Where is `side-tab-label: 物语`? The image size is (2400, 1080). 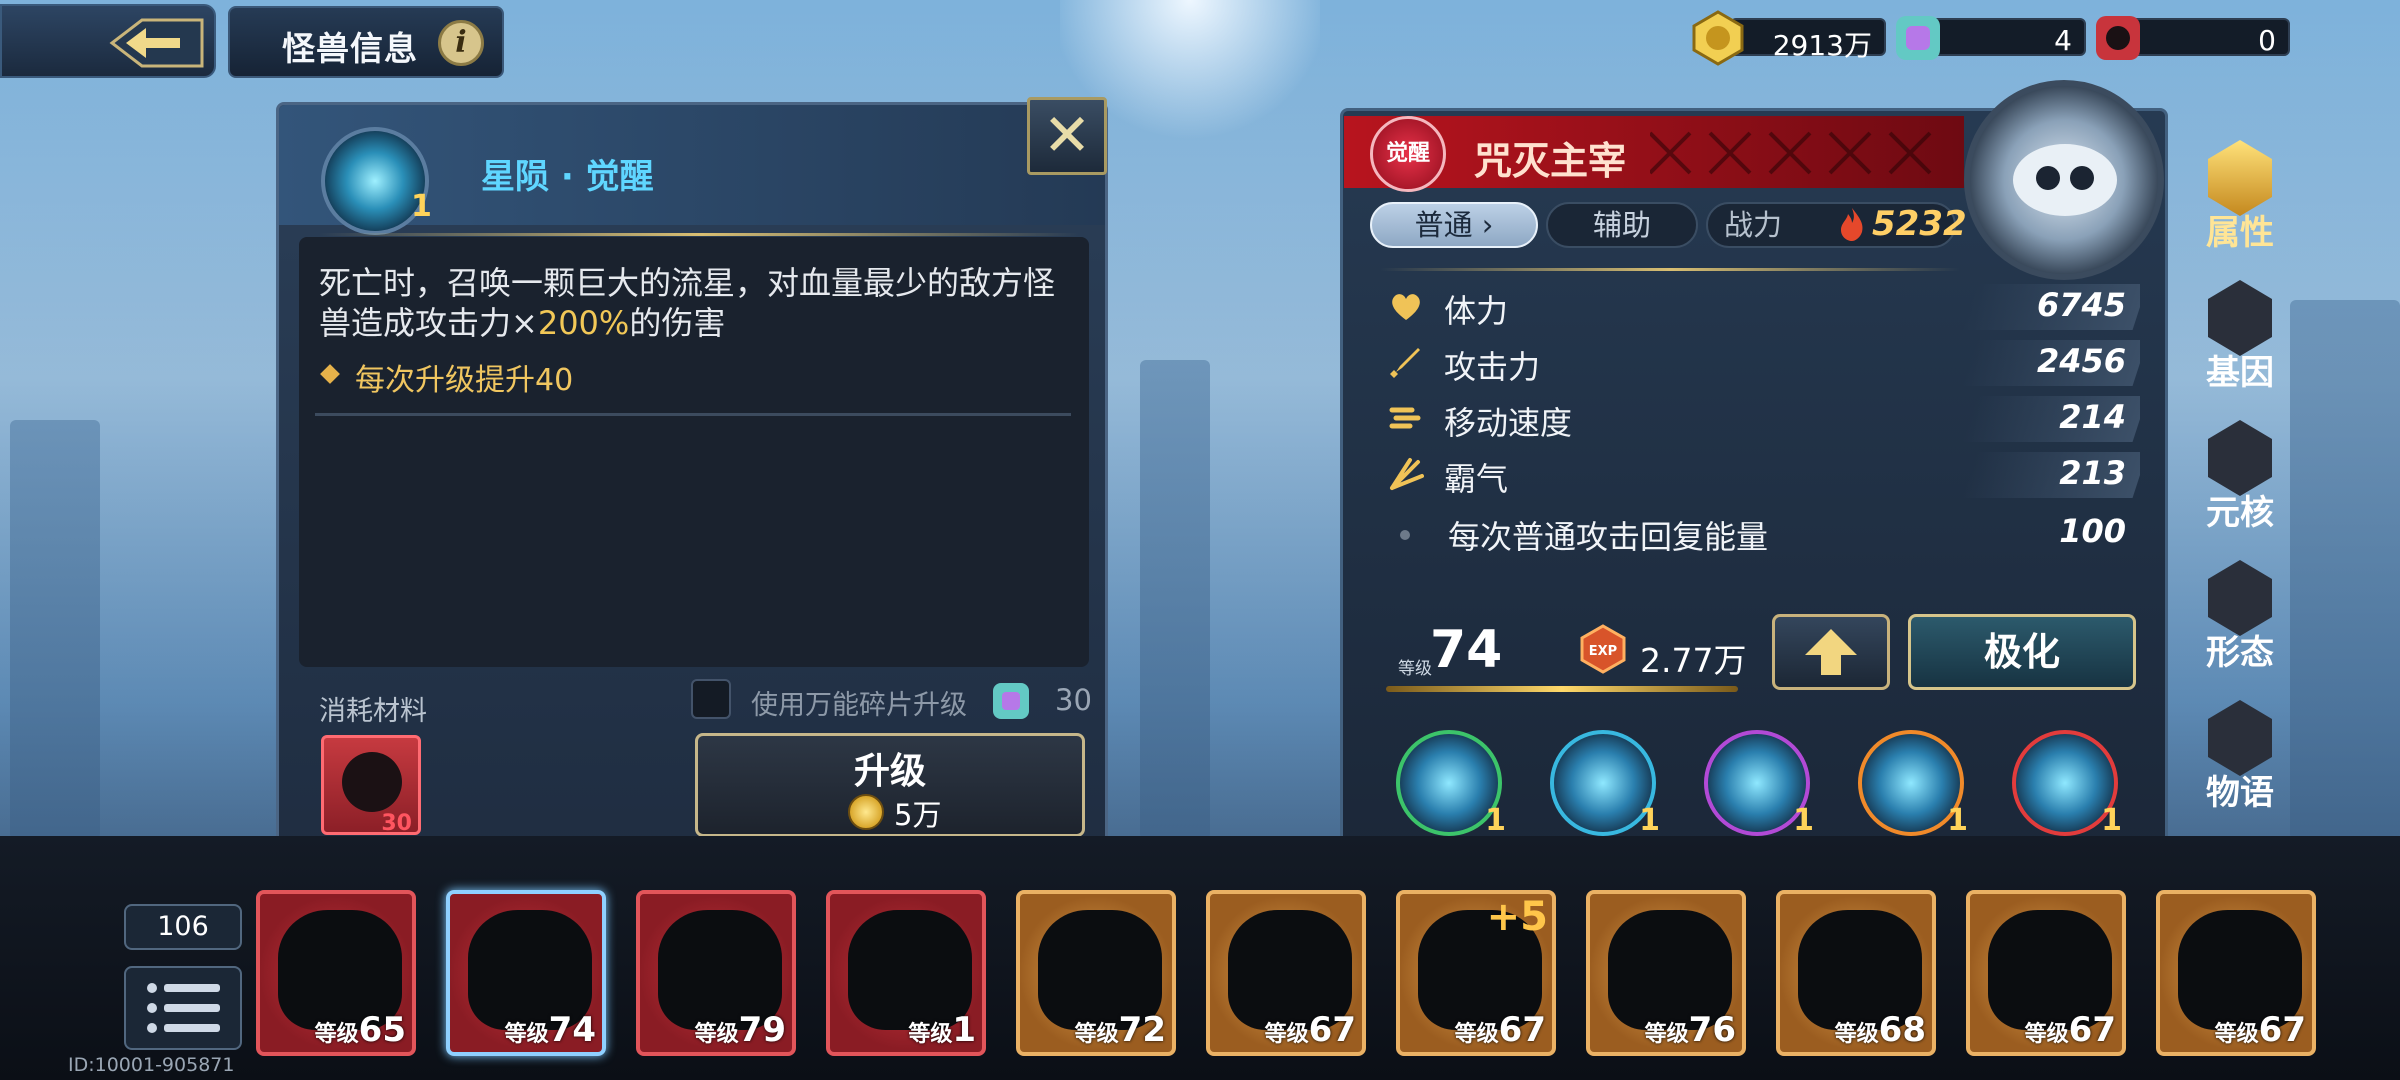 side-tab-label: 物语 is located at coordinates (2240, 793).